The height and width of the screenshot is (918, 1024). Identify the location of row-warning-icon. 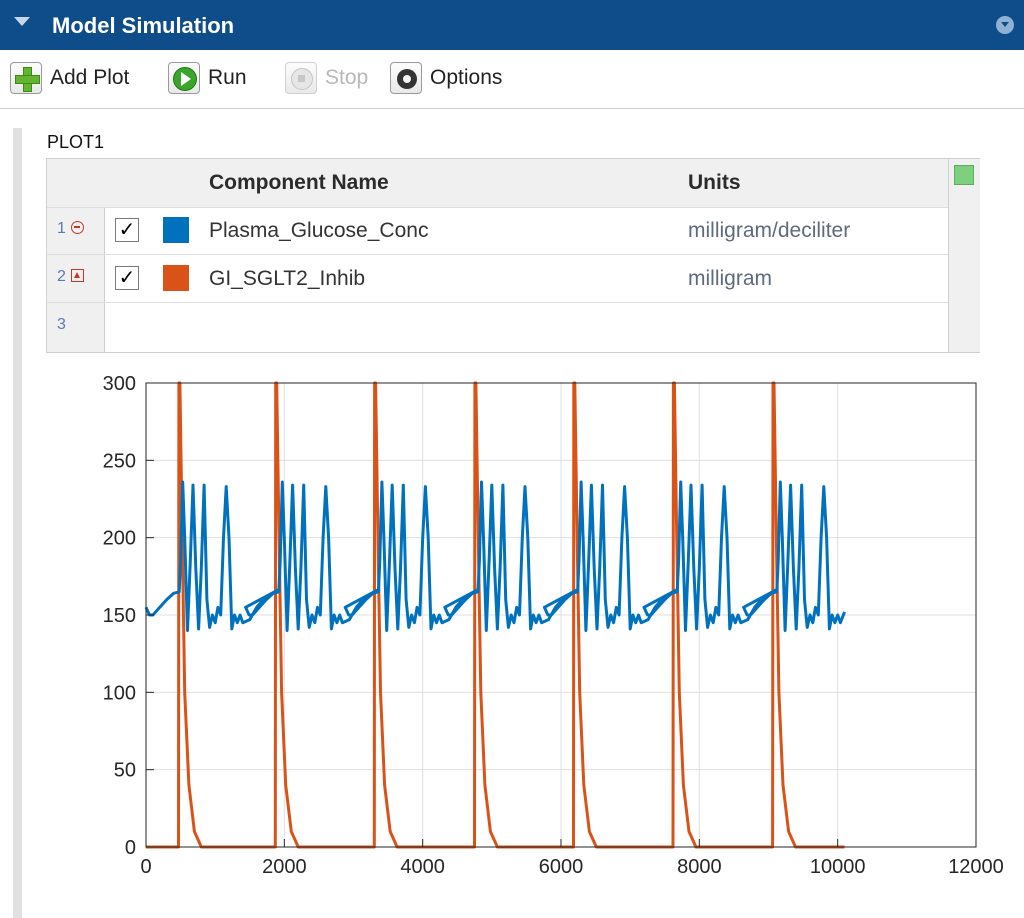
(77, 275).